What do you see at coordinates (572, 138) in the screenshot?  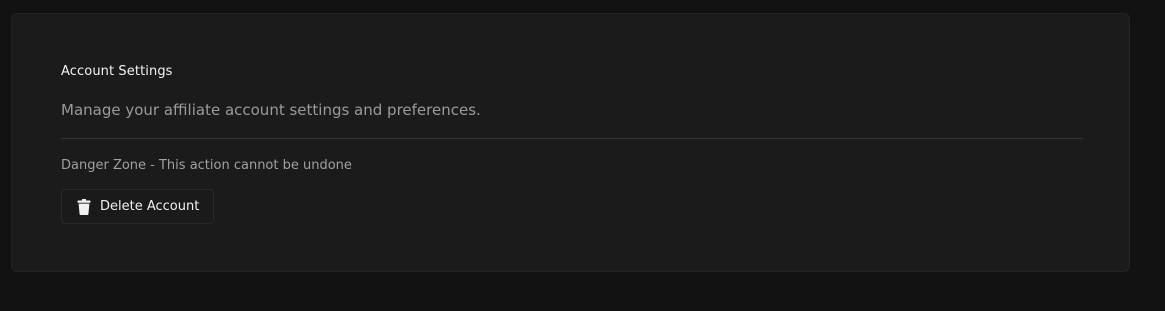 I see `divider` at bounding box center [572, 138].